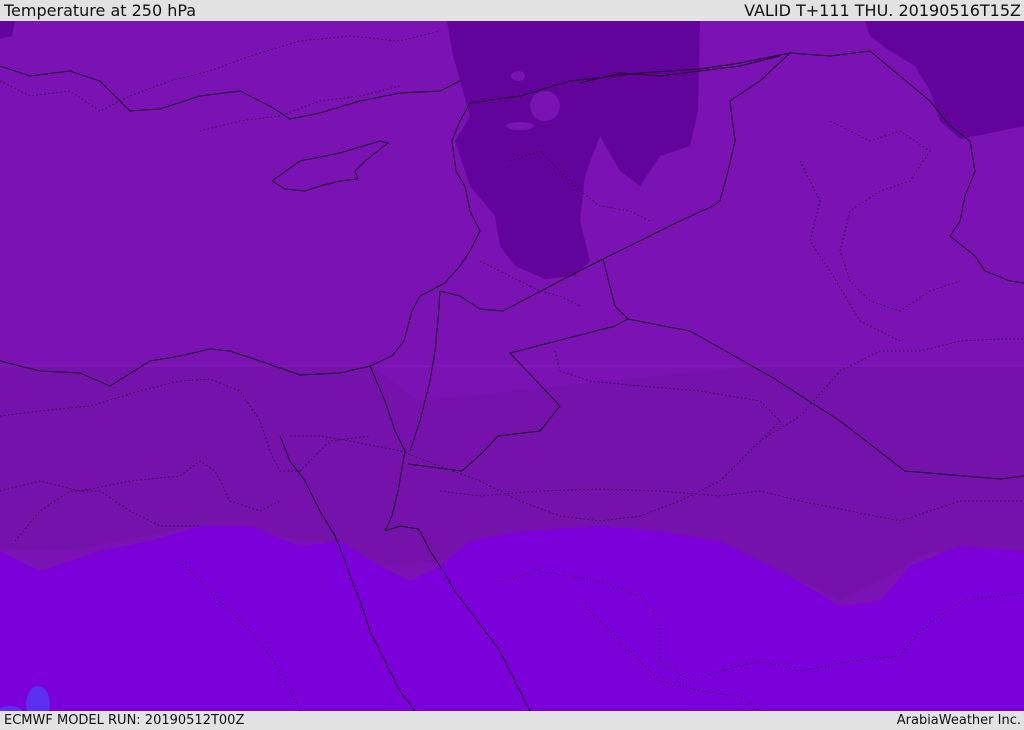 This screenshot has width=1024, height=730. Describe the element at coordinates (882, 10) in the screenshot. I see `valid-time: VALID T+111 THU. 20190516T15Z` at that location.